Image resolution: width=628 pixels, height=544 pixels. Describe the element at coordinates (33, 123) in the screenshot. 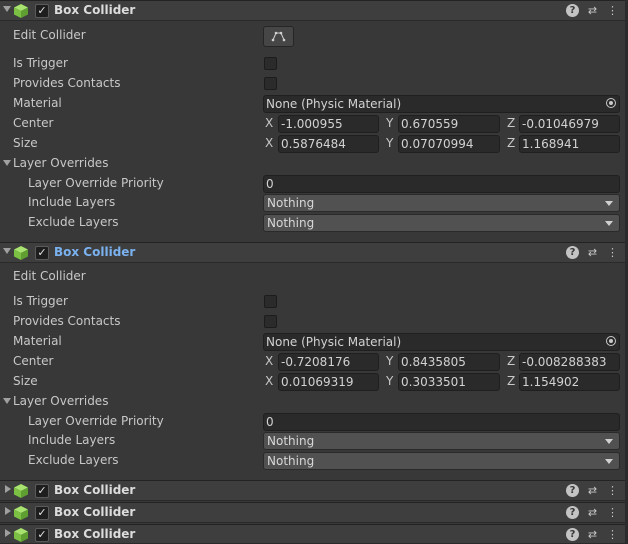

I see `center-label: Center` at that location.